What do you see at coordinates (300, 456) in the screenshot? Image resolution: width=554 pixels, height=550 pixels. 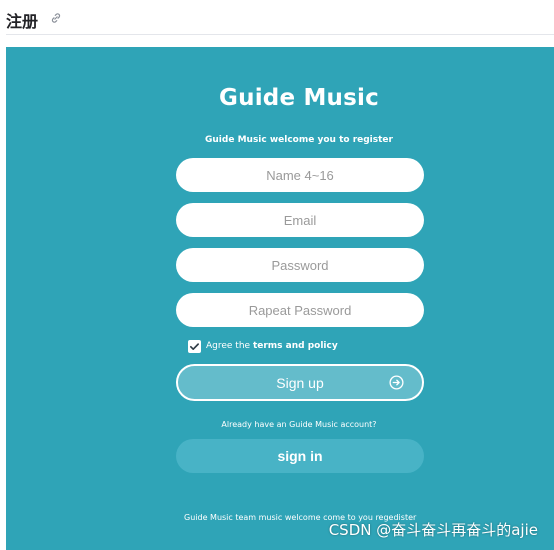 I see `sign-in-button: sign in` at bounding box center [300, 456].